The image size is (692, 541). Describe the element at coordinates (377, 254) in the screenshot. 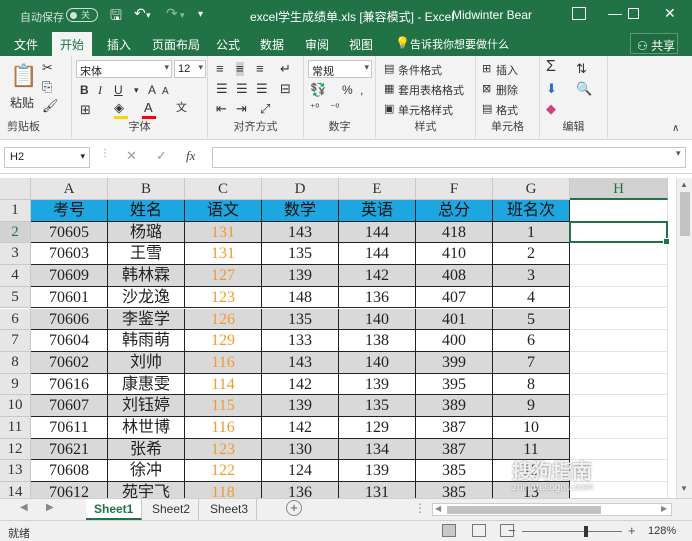

I see `table-cell: 144` at that location.